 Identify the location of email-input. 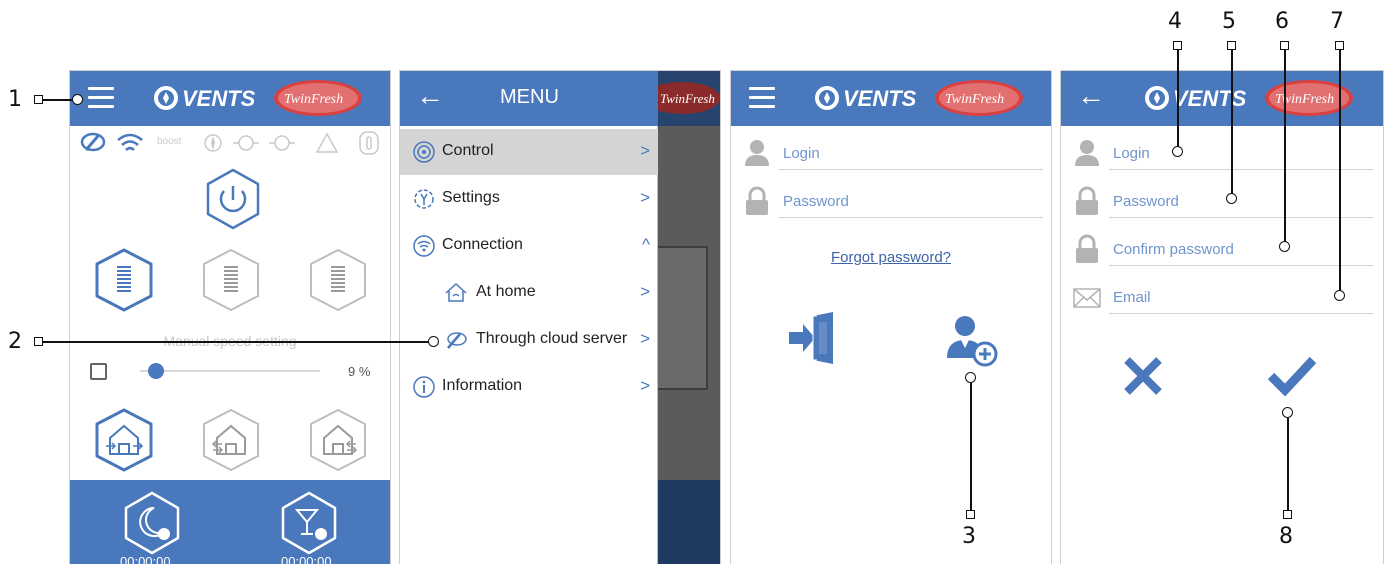
(1241, 300).